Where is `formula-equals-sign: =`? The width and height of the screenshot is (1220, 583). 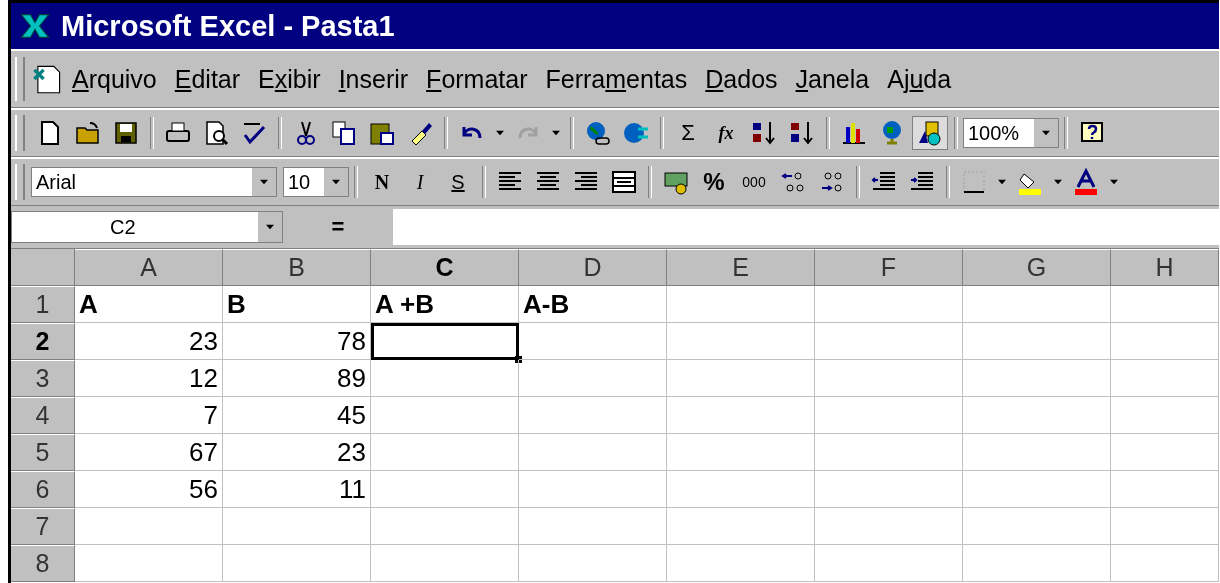 formula-equals-sign: = is located at coordinates (338, 227).